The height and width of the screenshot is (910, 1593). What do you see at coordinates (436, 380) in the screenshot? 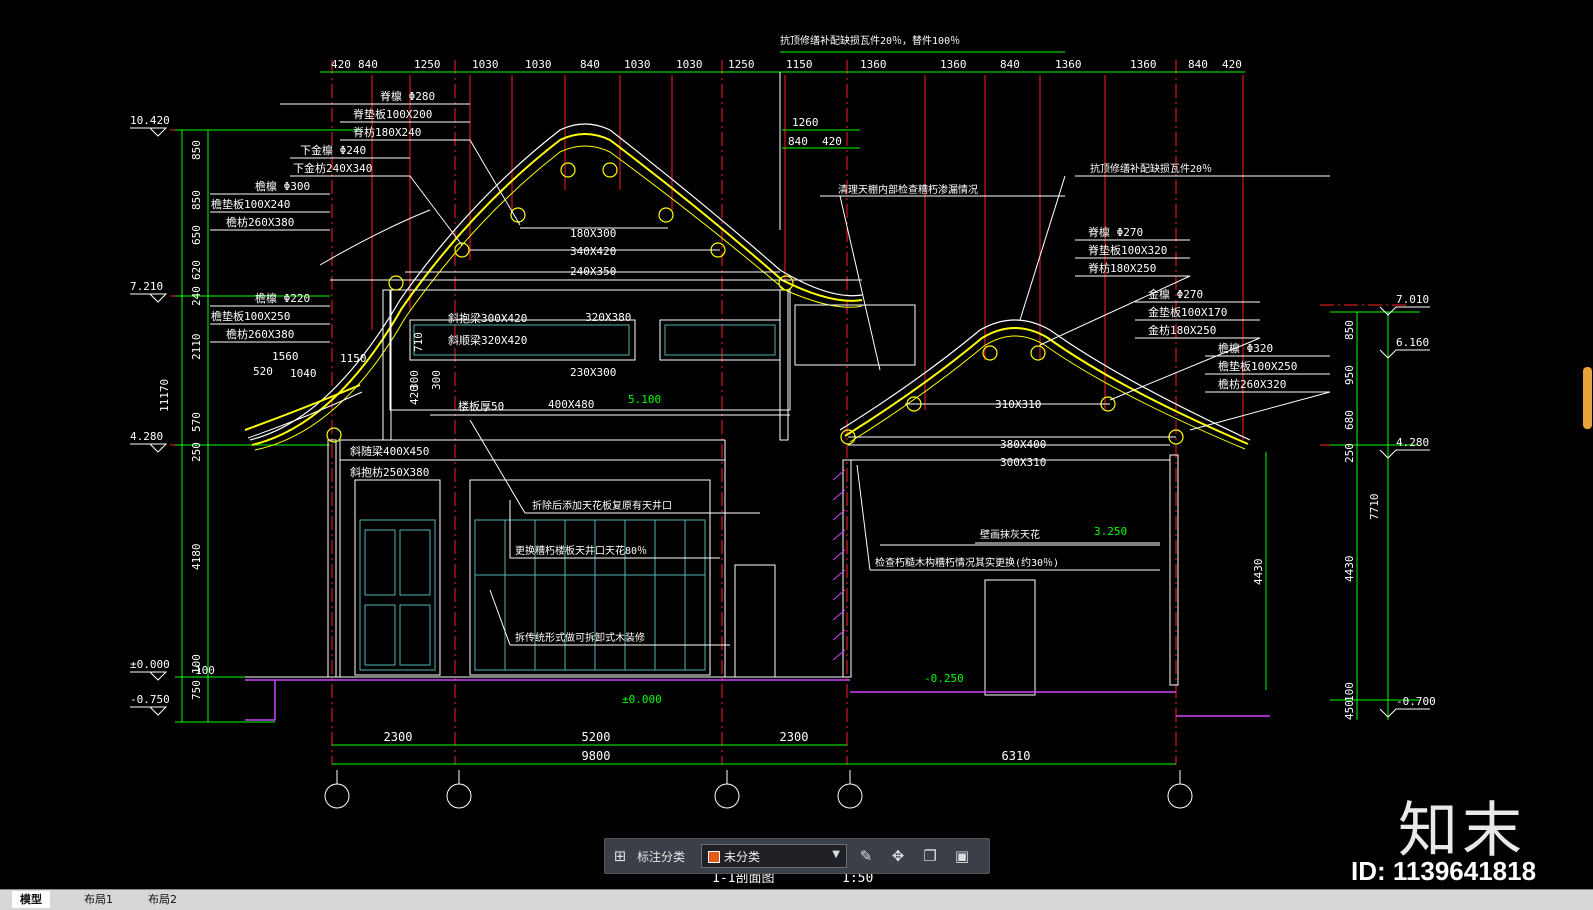
I see `misc-dim-7: 300` at bounding box center [436, 380].